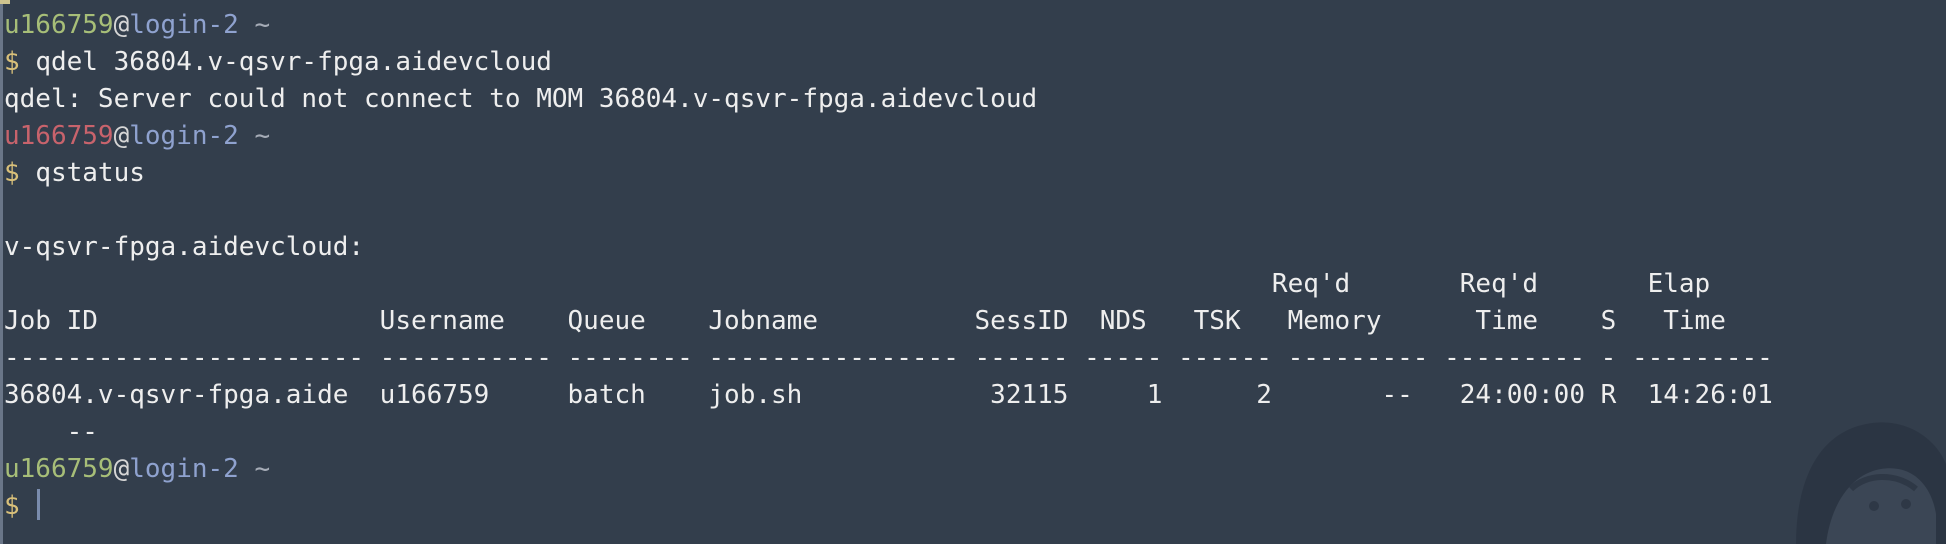  What do you see at coordinates (1, 272) in the screenshot?
I see `window-left-edge` at bounding box center [1, 272].